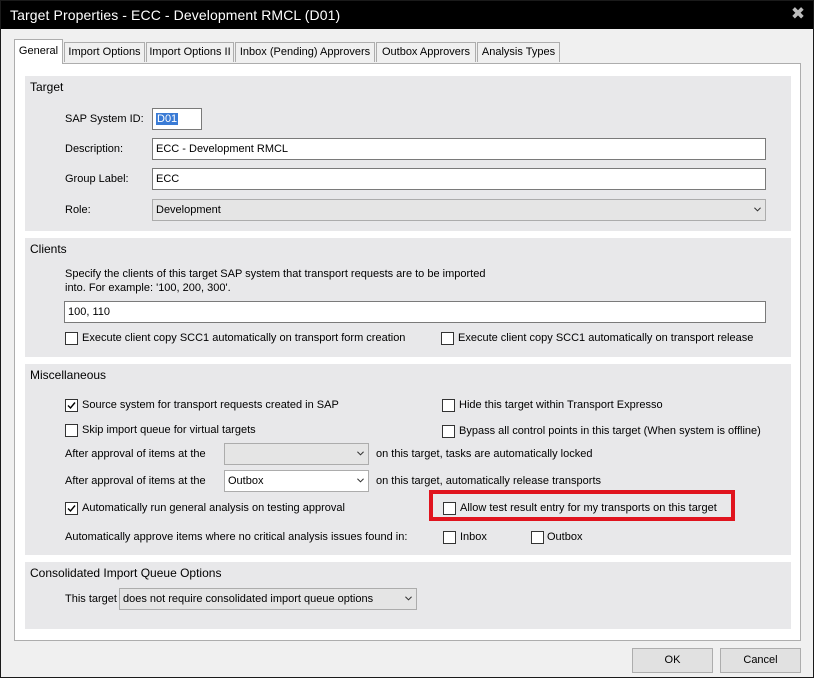 The height and width of the screenshot is (678, 814). I want to click on tab-analysis-types: Analysis Types, so click(518, 52).